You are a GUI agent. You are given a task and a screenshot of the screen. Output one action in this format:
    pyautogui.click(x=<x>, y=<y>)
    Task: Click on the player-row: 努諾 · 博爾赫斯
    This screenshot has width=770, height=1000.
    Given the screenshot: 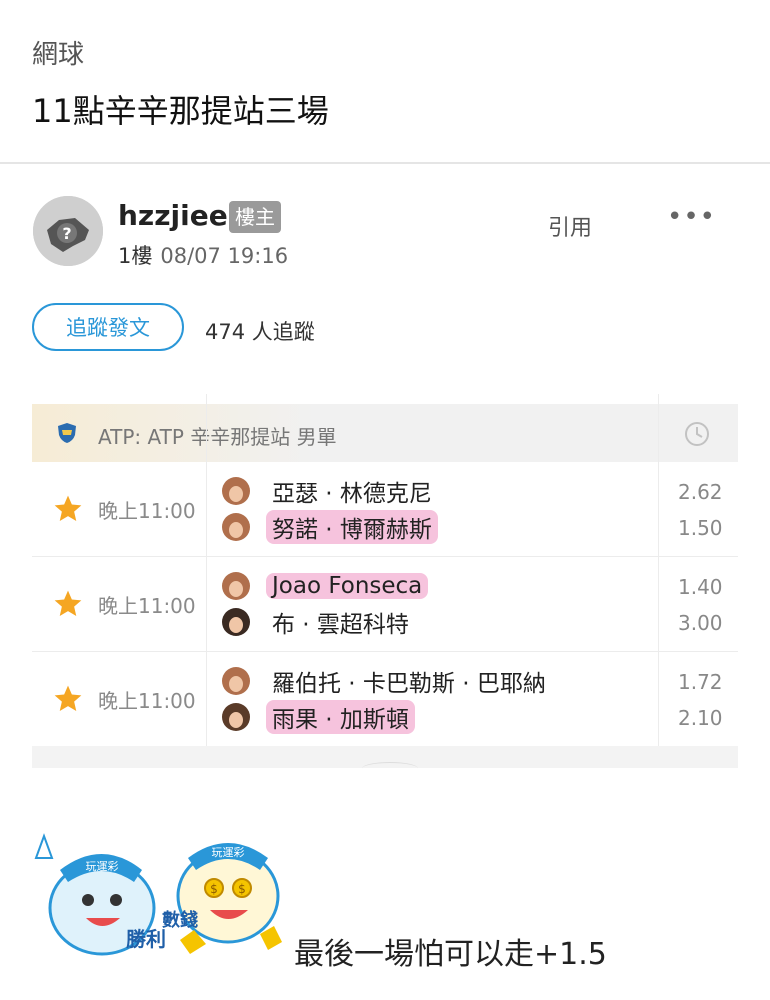 What is the action you would take?
    pyautogui.click(x=330, y=527)
    